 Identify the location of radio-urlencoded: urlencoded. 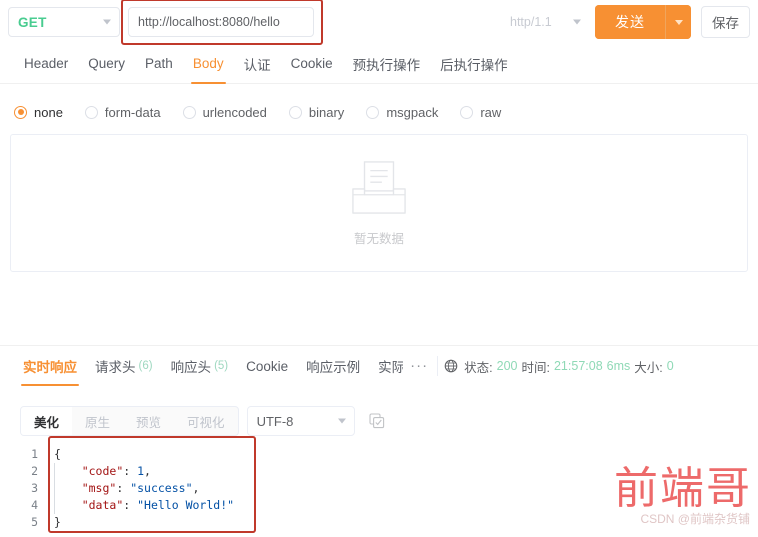
(224, 112).